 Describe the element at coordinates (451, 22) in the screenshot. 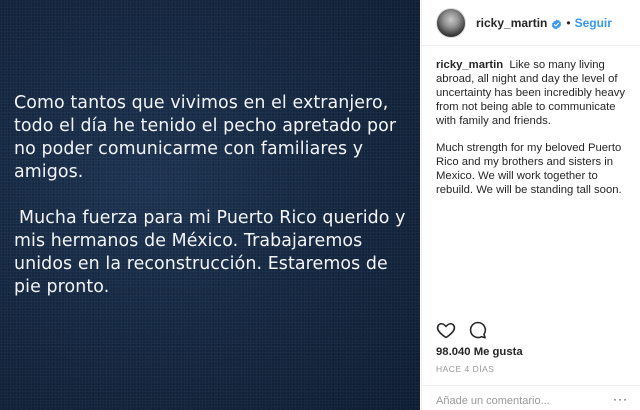

I see `avatar` at that location.